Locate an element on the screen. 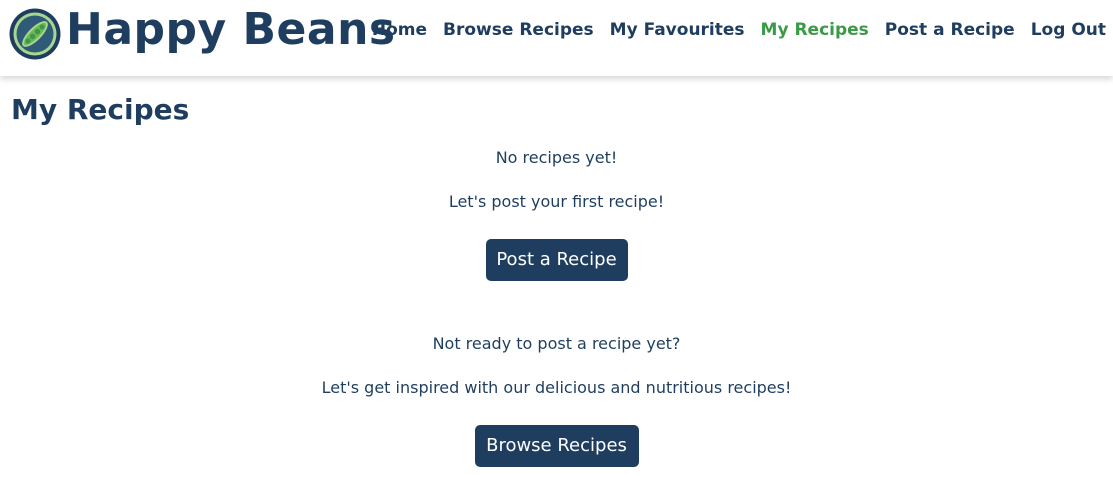 The height and width of the screenshot is (477, 1113). page-title: My Recipes is located at coordinates (100, 109).